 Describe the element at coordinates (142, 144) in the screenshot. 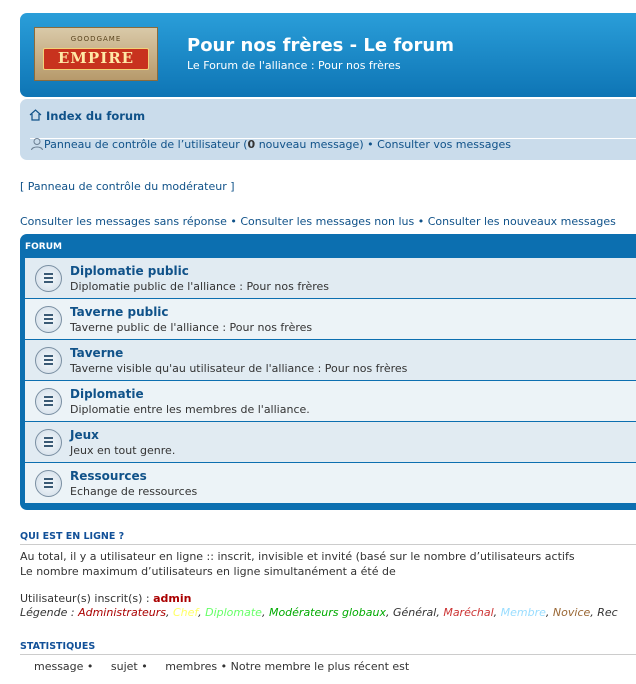

I see `ucp-link: Panneau de contrôle de l’utilisateur` at that location.